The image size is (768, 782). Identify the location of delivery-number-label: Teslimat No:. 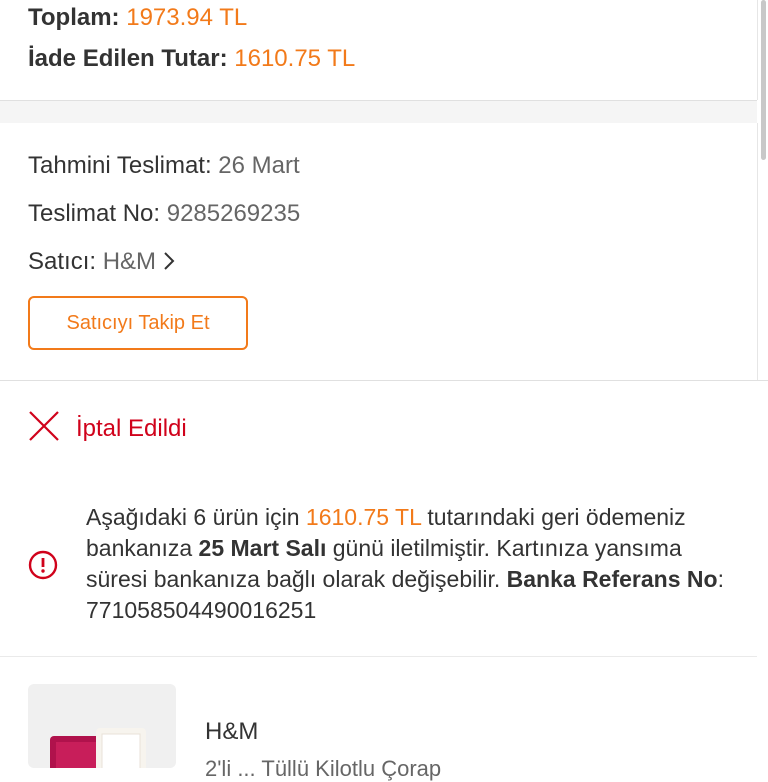
(94, 213).